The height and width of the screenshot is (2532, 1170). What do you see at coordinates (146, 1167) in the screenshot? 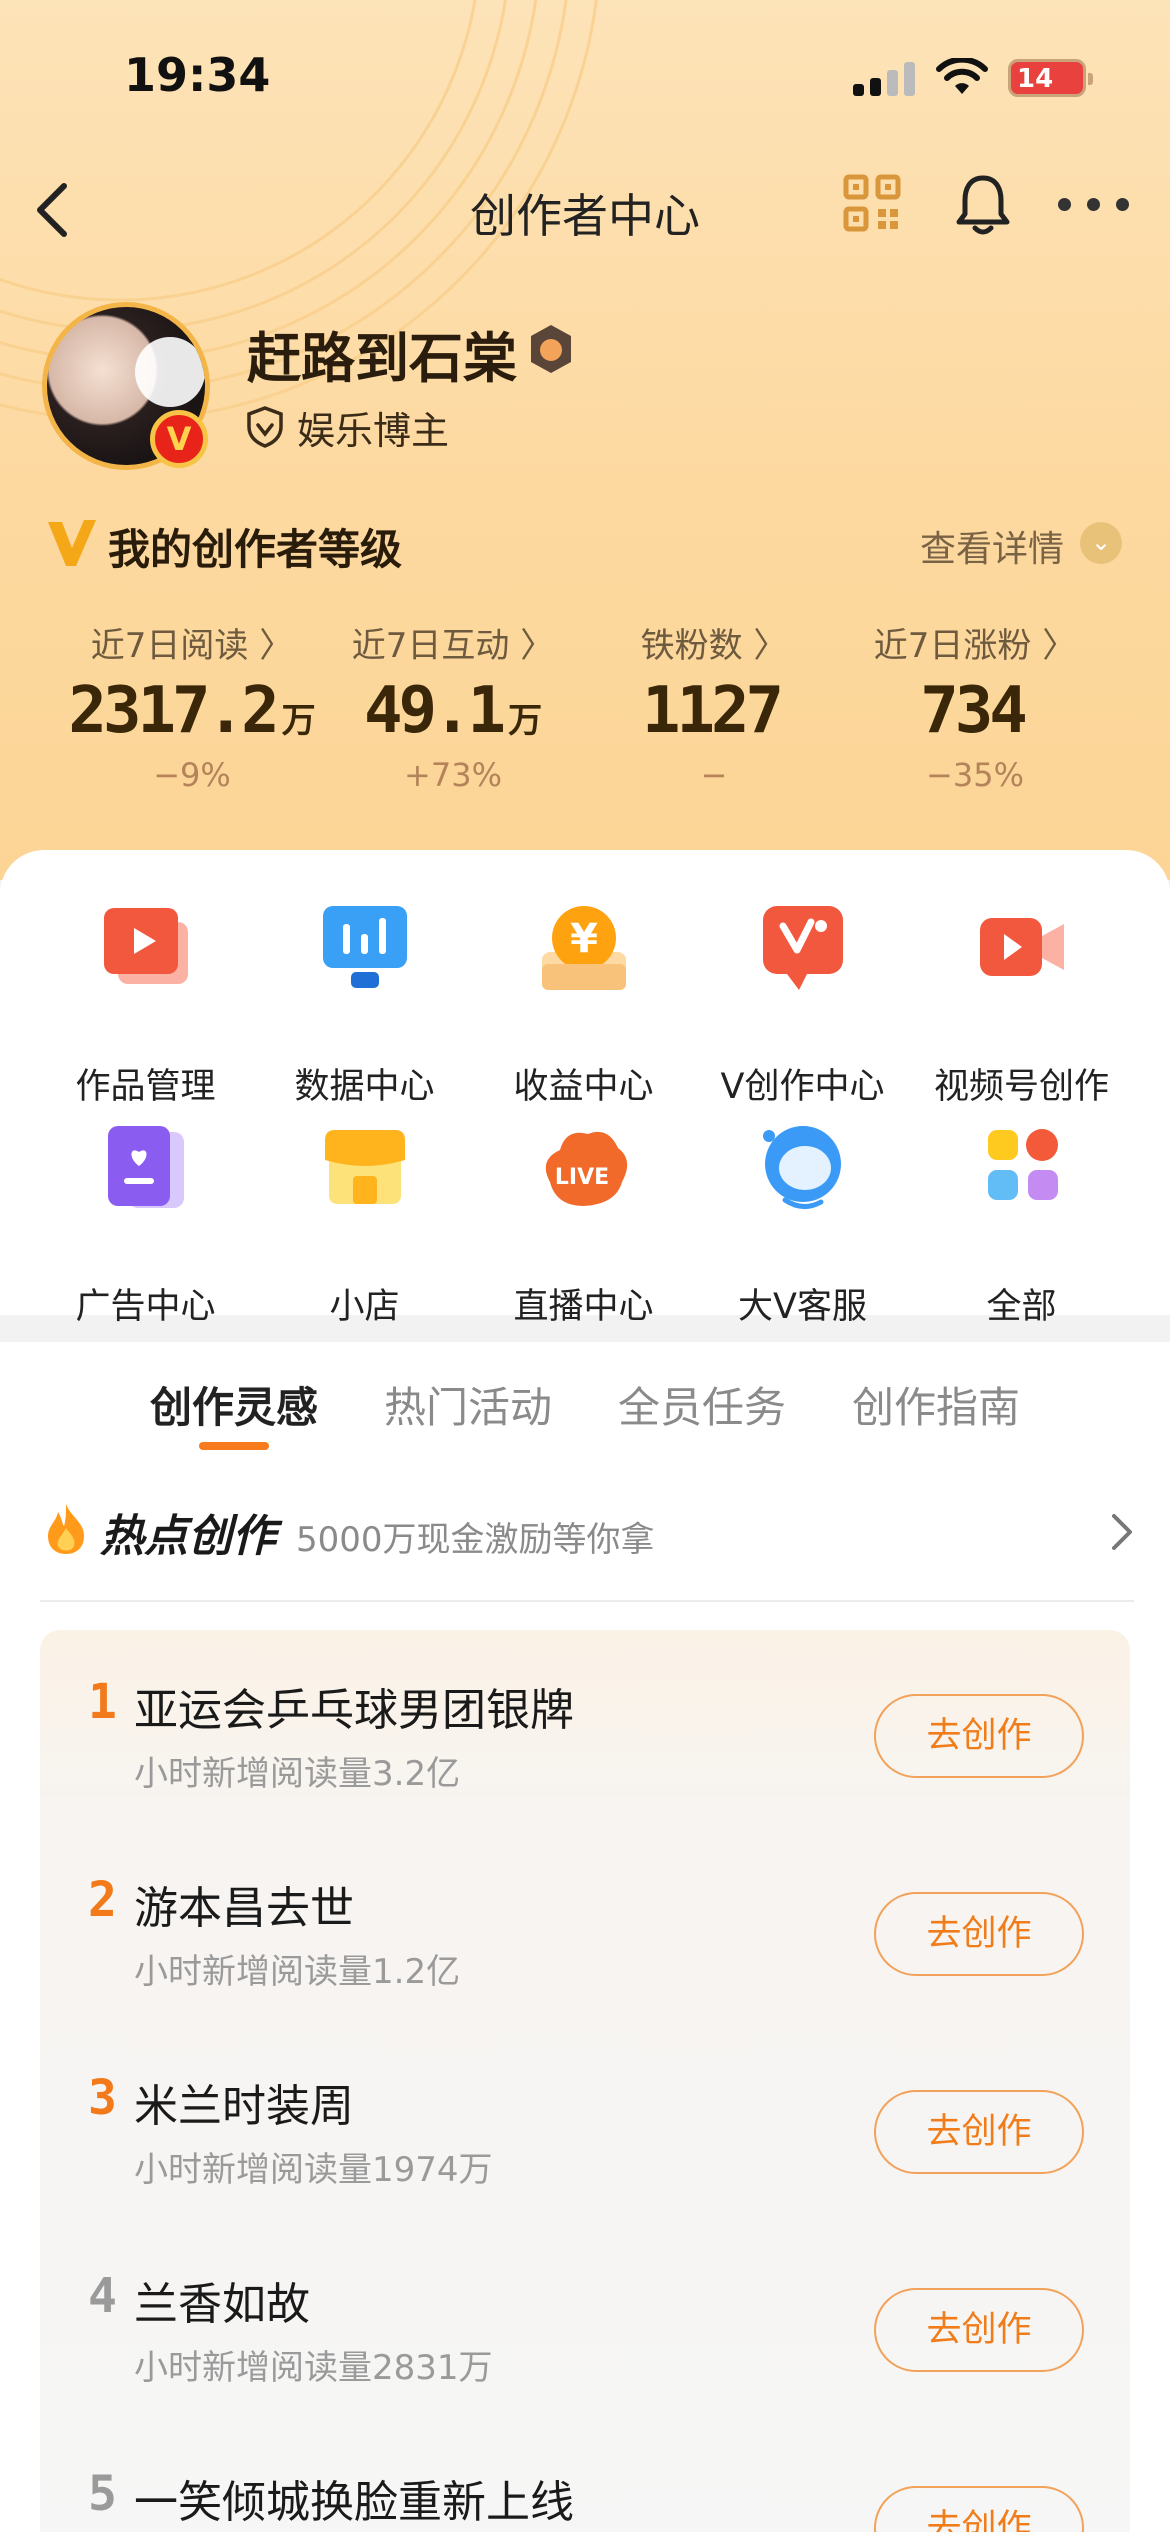
I see `ad-book-icon` at bounding box center [146, 1167].